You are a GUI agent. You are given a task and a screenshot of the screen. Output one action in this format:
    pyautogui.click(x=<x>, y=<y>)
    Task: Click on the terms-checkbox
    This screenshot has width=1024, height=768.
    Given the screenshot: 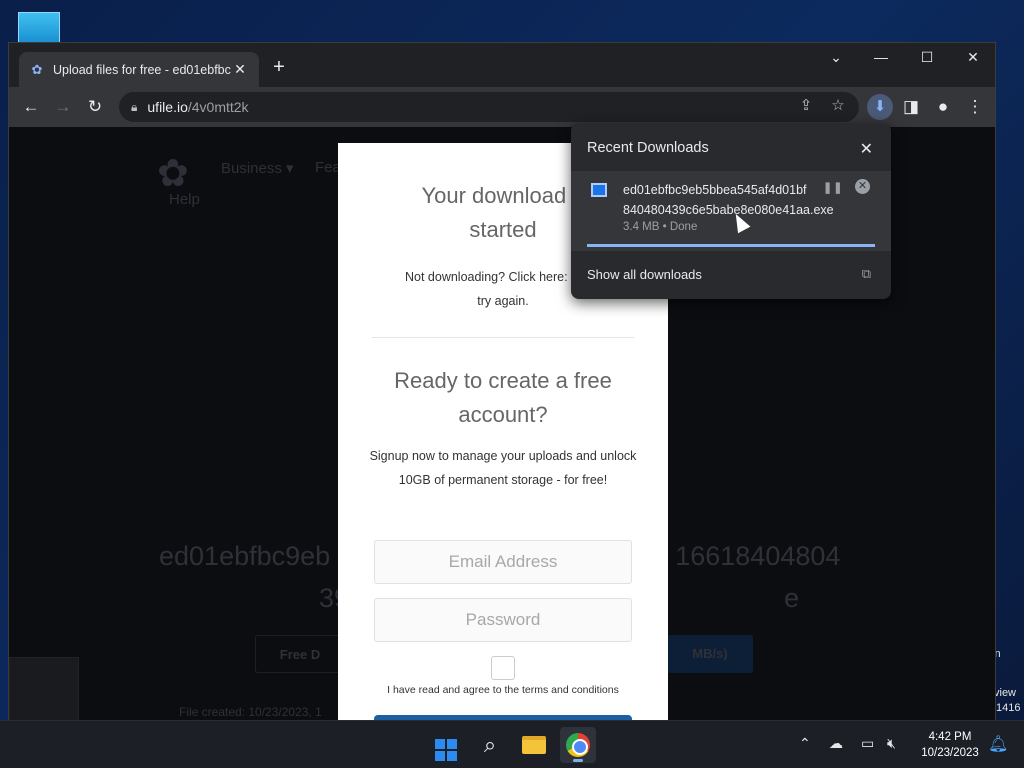 What is the action you would take?
    pyautogui.click(x=503, y=668)
    